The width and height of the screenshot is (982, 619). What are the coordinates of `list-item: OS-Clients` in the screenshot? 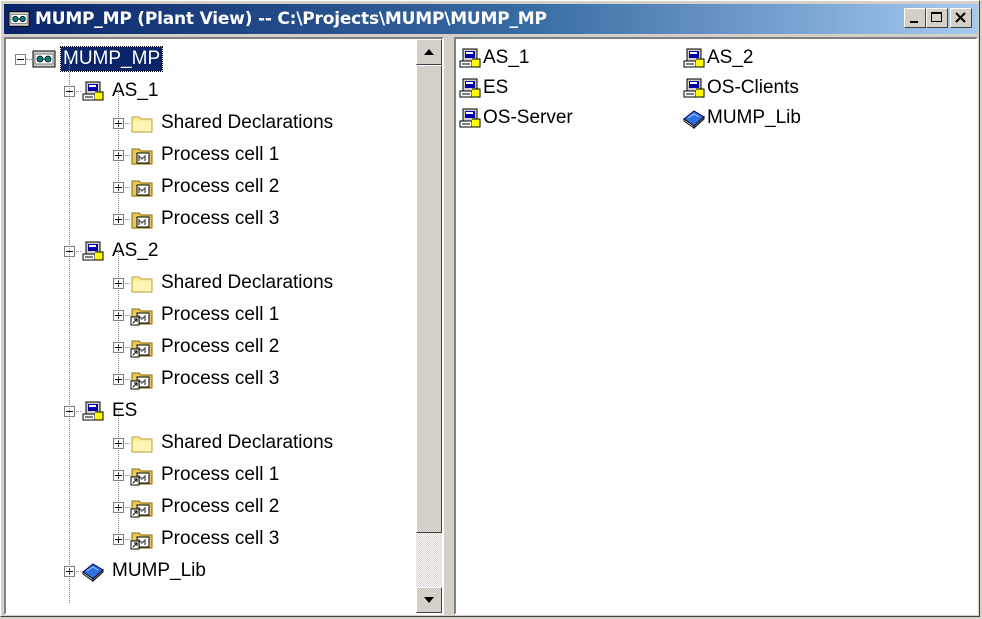 It's located at (740, 88).